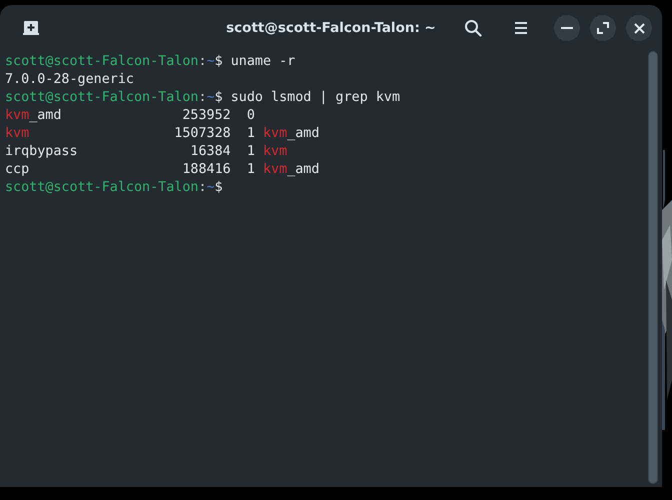 The height and width of the screenshot is (500, 672). I want to click on search-icon, so click(473, 28).